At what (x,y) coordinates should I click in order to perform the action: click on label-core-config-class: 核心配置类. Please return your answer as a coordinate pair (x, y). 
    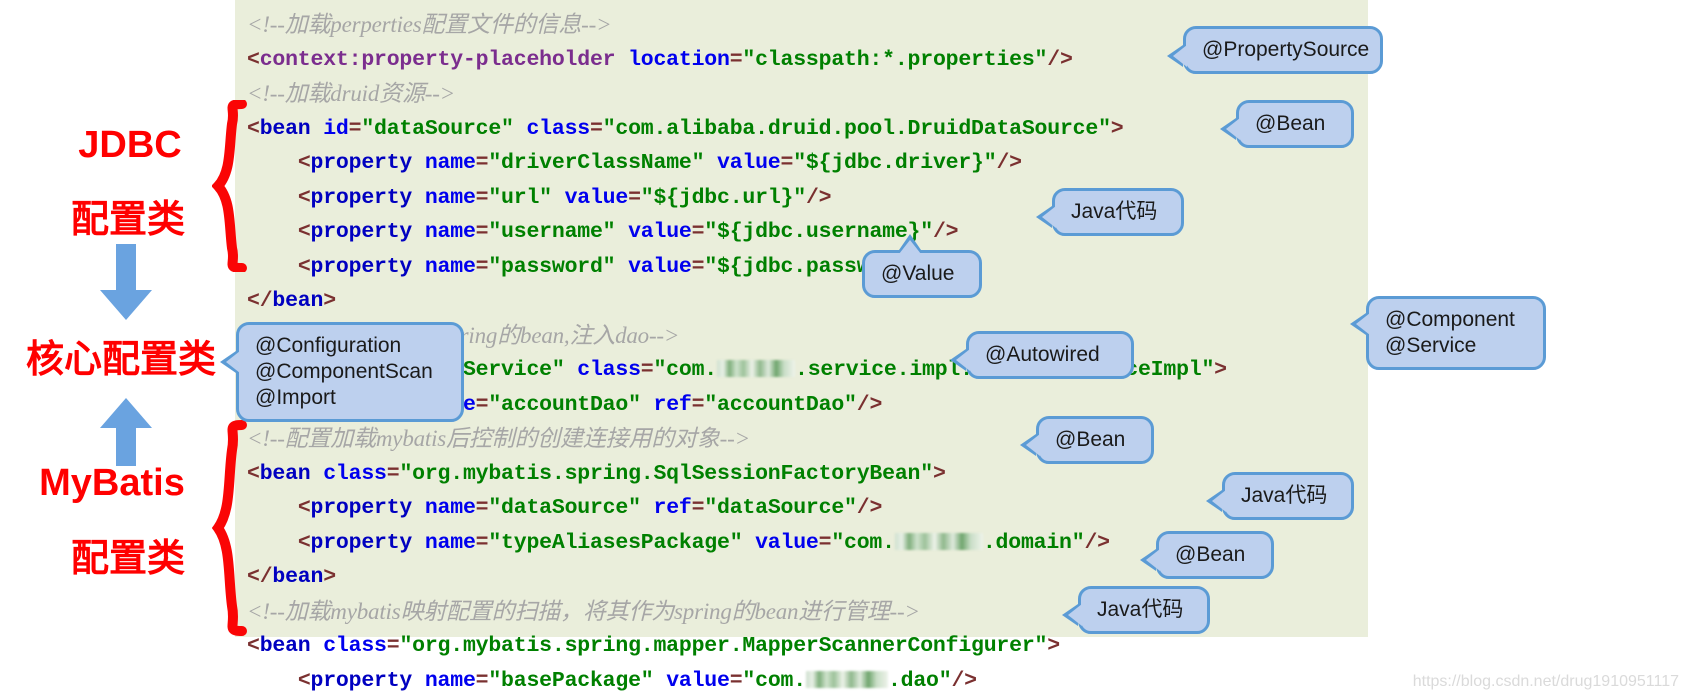
    Looking at the image, I should click on (120, 360).